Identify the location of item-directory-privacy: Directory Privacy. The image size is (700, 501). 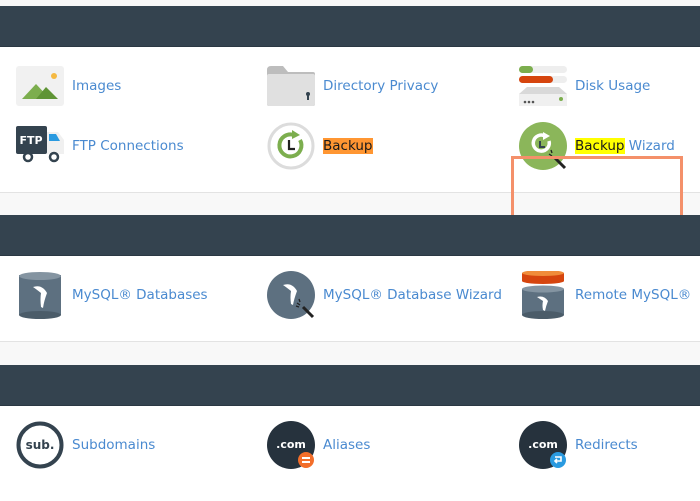
(352, 86).